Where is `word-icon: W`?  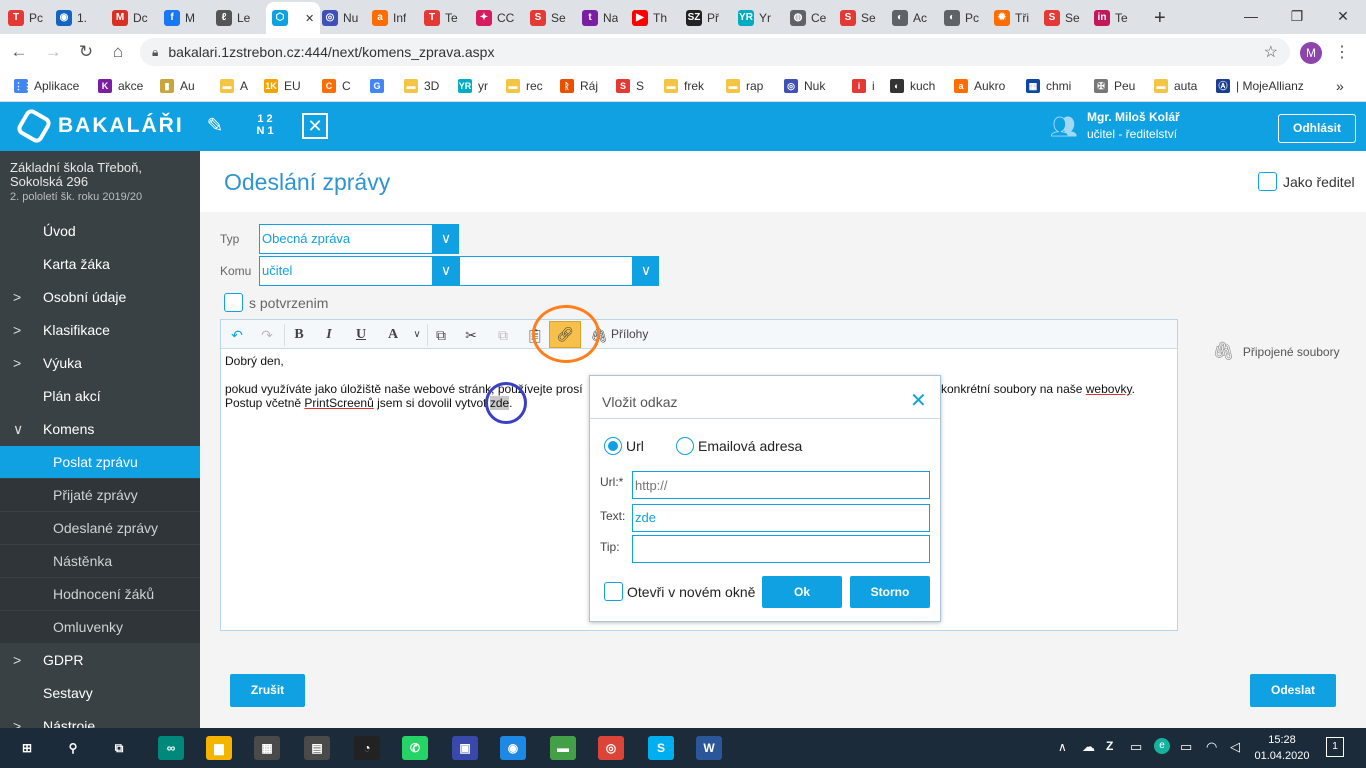 word-icon: W is located at coordinates (709, 748).